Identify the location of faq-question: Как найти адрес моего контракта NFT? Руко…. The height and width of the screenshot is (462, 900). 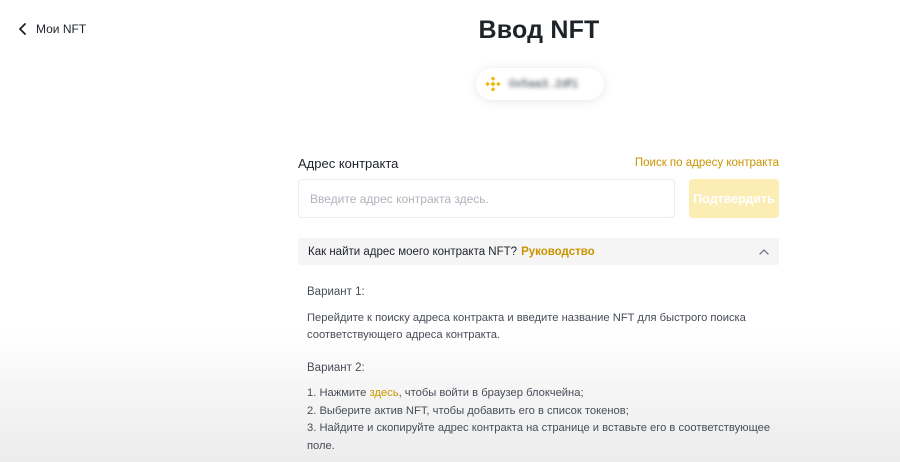
(451, 252).